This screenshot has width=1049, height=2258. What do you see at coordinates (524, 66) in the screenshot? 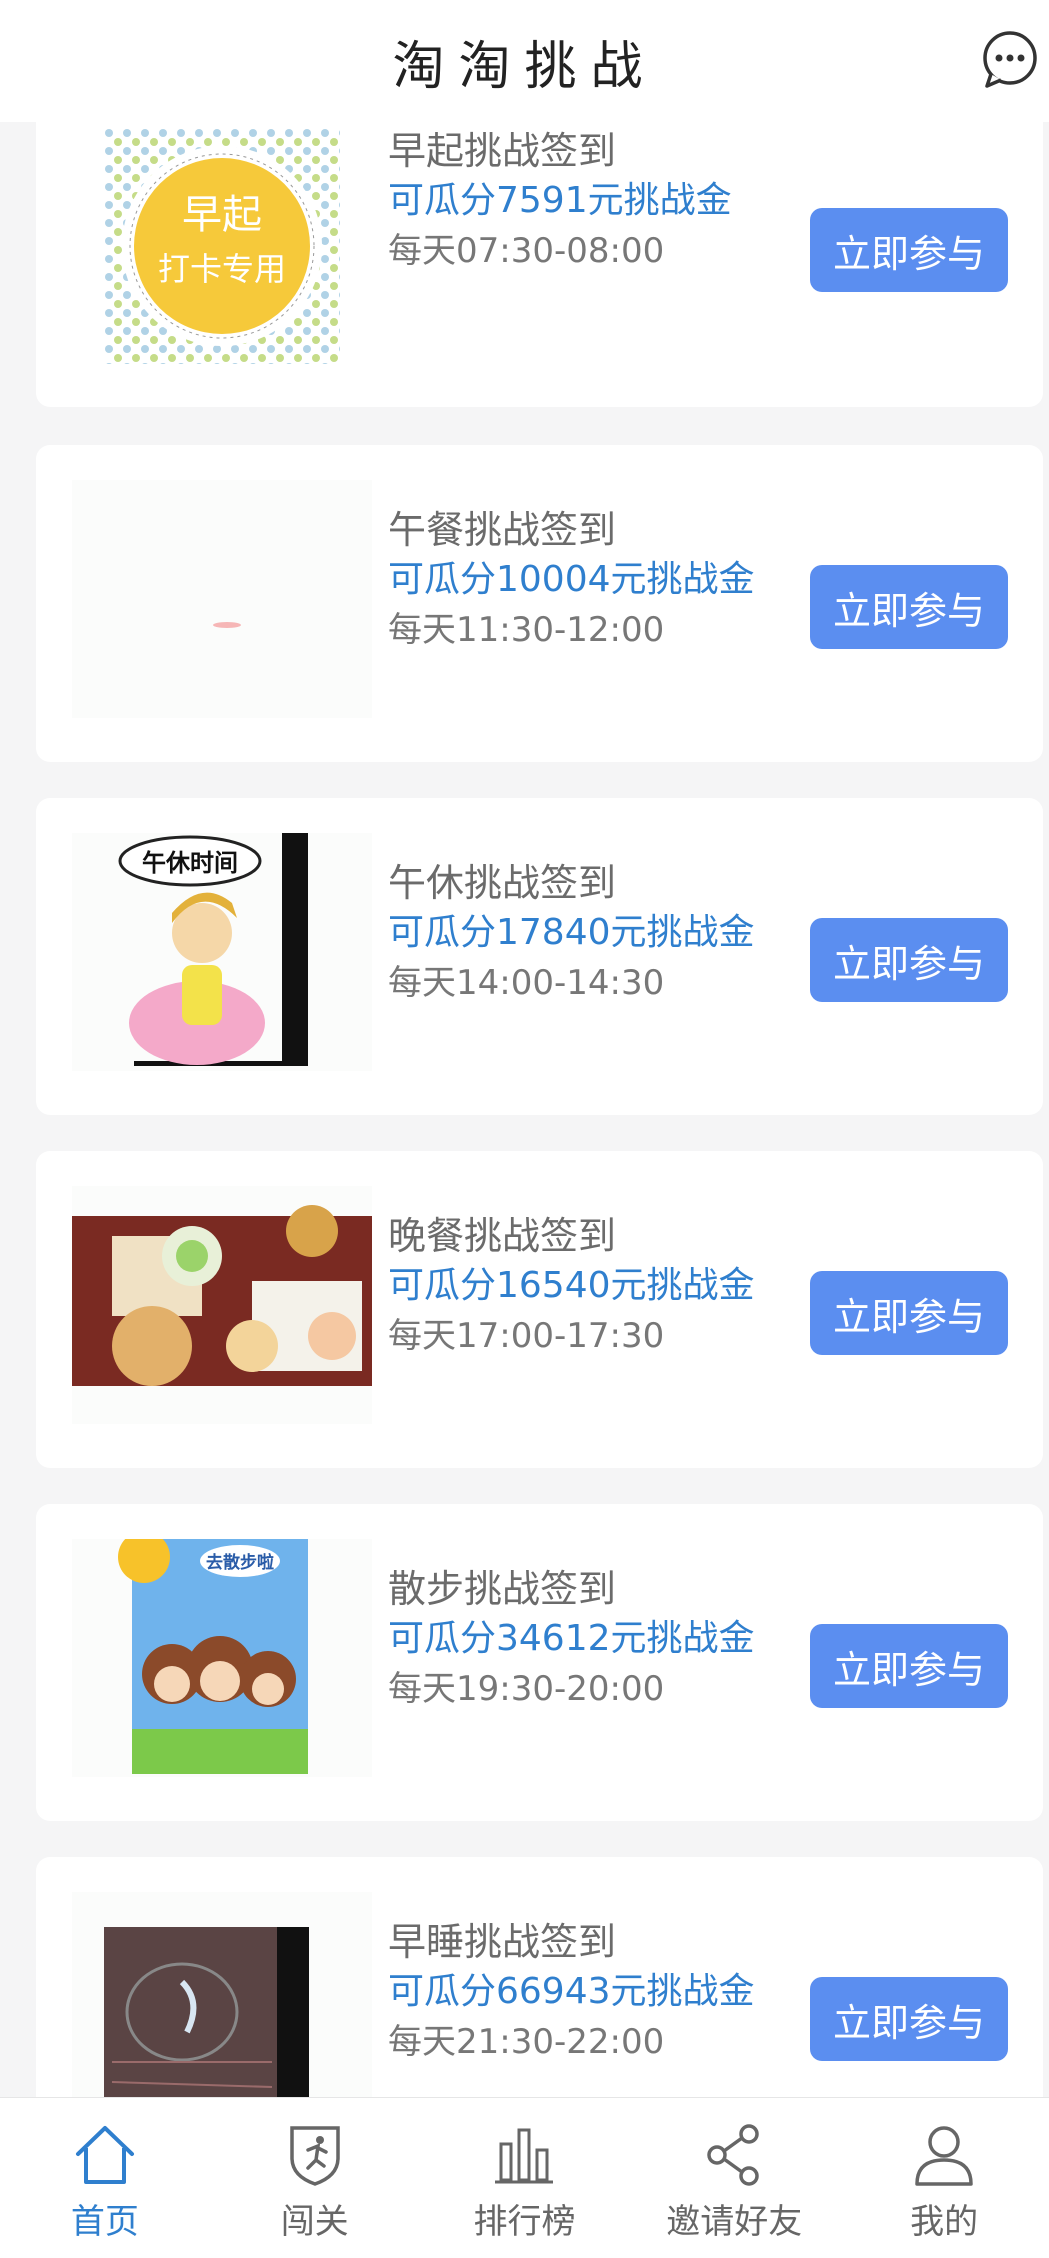
I see `page-title: 淘淘挑战` at bounding box center [524, 66].